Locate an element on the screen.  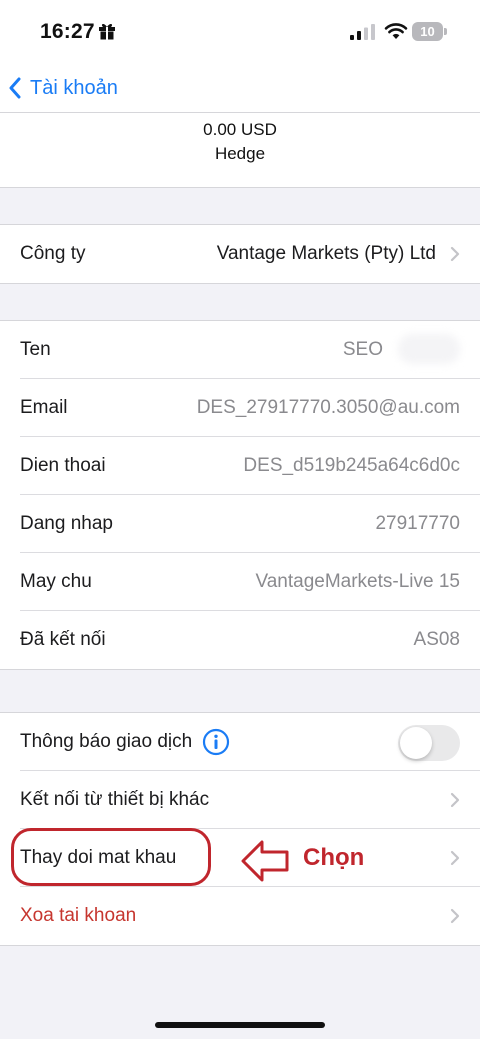
connect-other-device-label: Kết nối từ thiết bị khác is located at coordinates (115, 799).